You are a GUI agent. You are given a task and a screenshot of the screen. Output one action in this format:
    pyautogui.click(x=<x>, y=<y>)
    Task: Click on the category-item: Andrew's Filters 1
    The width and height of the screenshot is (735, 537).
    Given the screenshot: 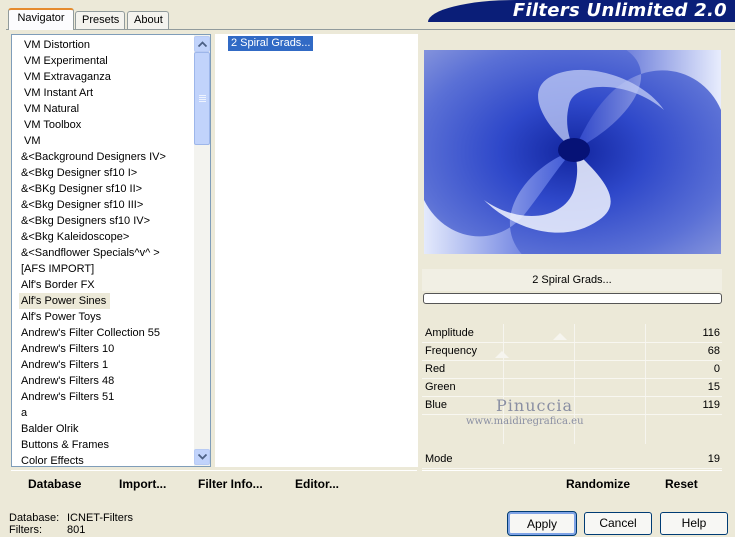 What is the action you would take?
    pyautogui.click(x=64, y=365)
    